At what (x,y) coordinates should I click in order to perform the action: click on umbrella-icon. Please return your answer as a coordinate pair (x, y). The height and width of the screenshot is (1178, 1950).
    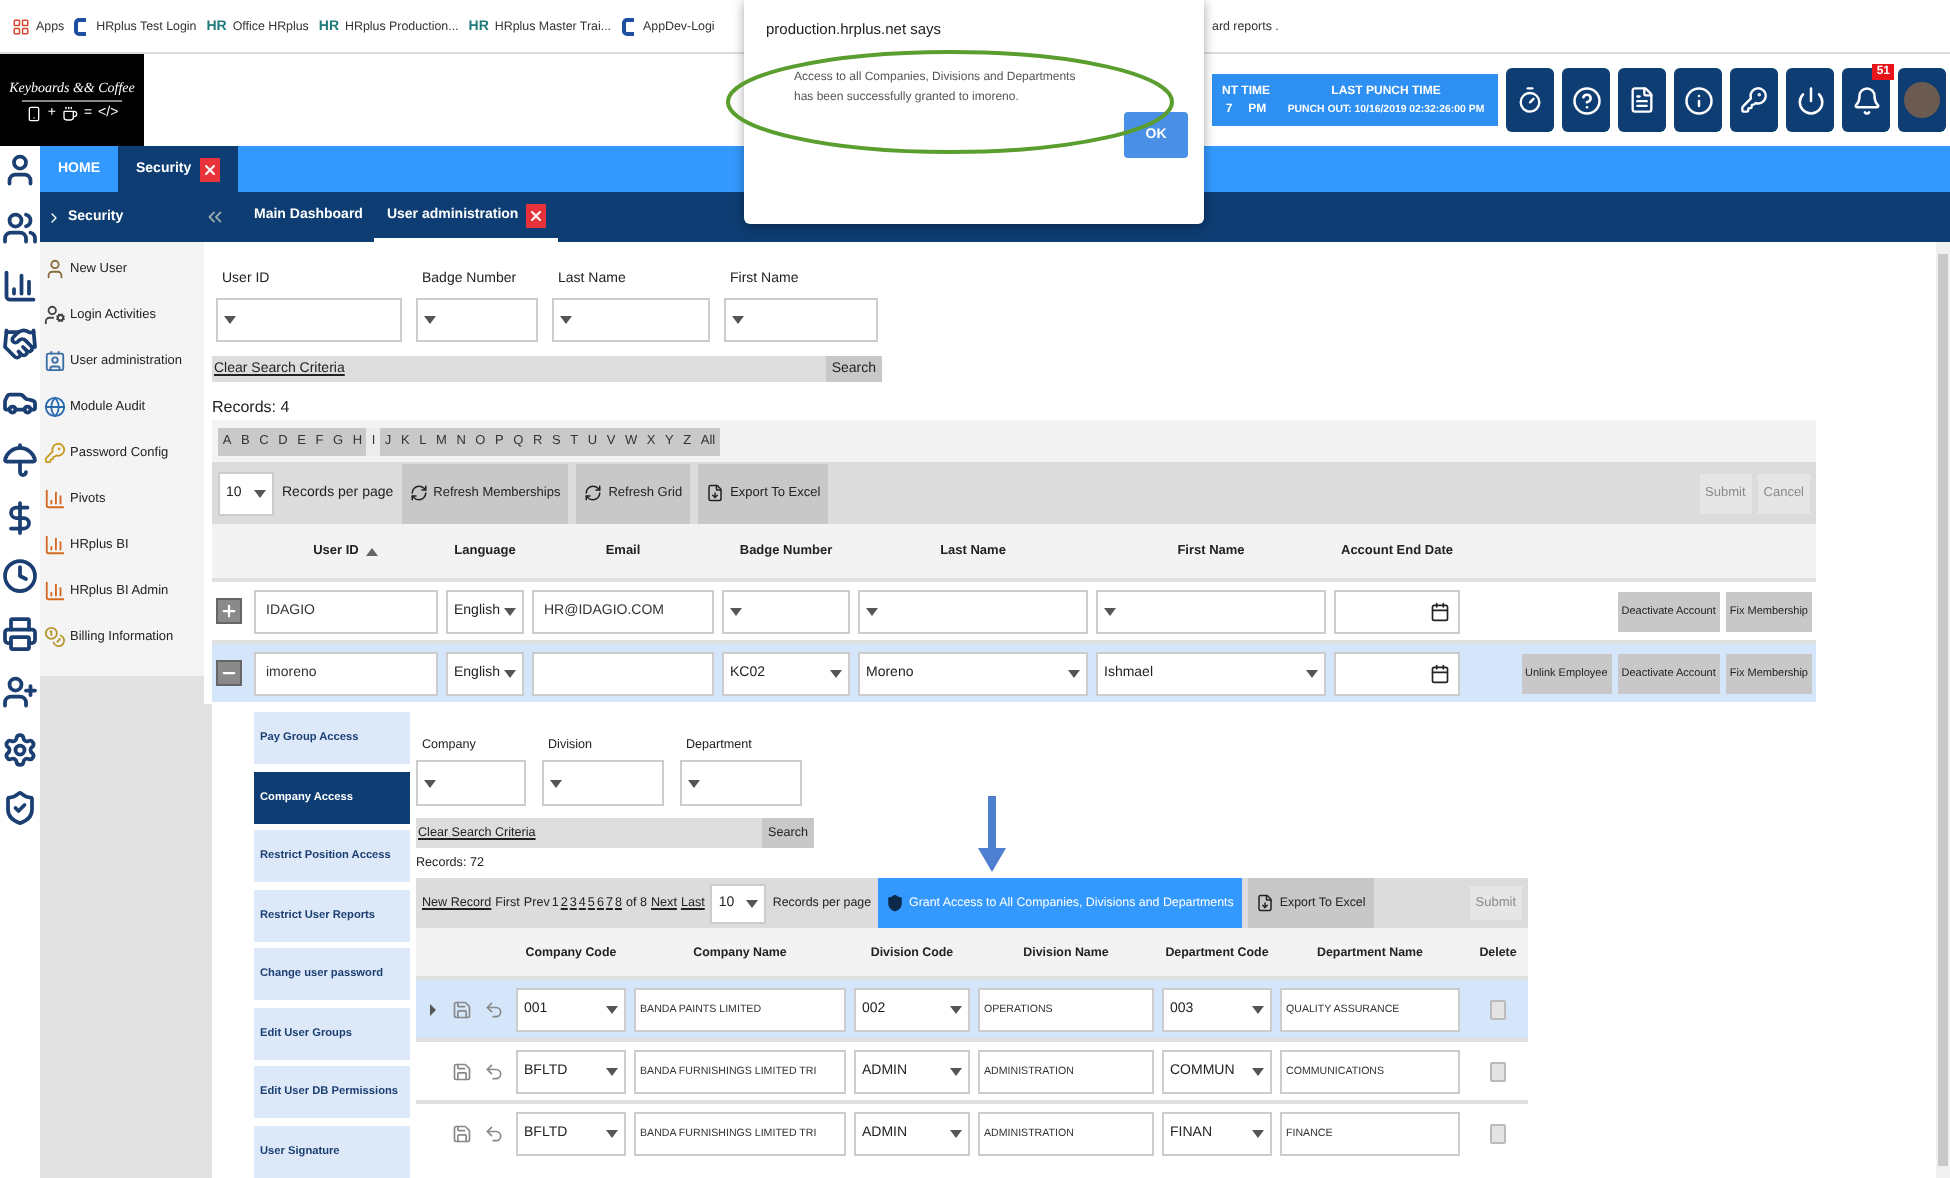
    Looking at the image, I should click on (20, 460).